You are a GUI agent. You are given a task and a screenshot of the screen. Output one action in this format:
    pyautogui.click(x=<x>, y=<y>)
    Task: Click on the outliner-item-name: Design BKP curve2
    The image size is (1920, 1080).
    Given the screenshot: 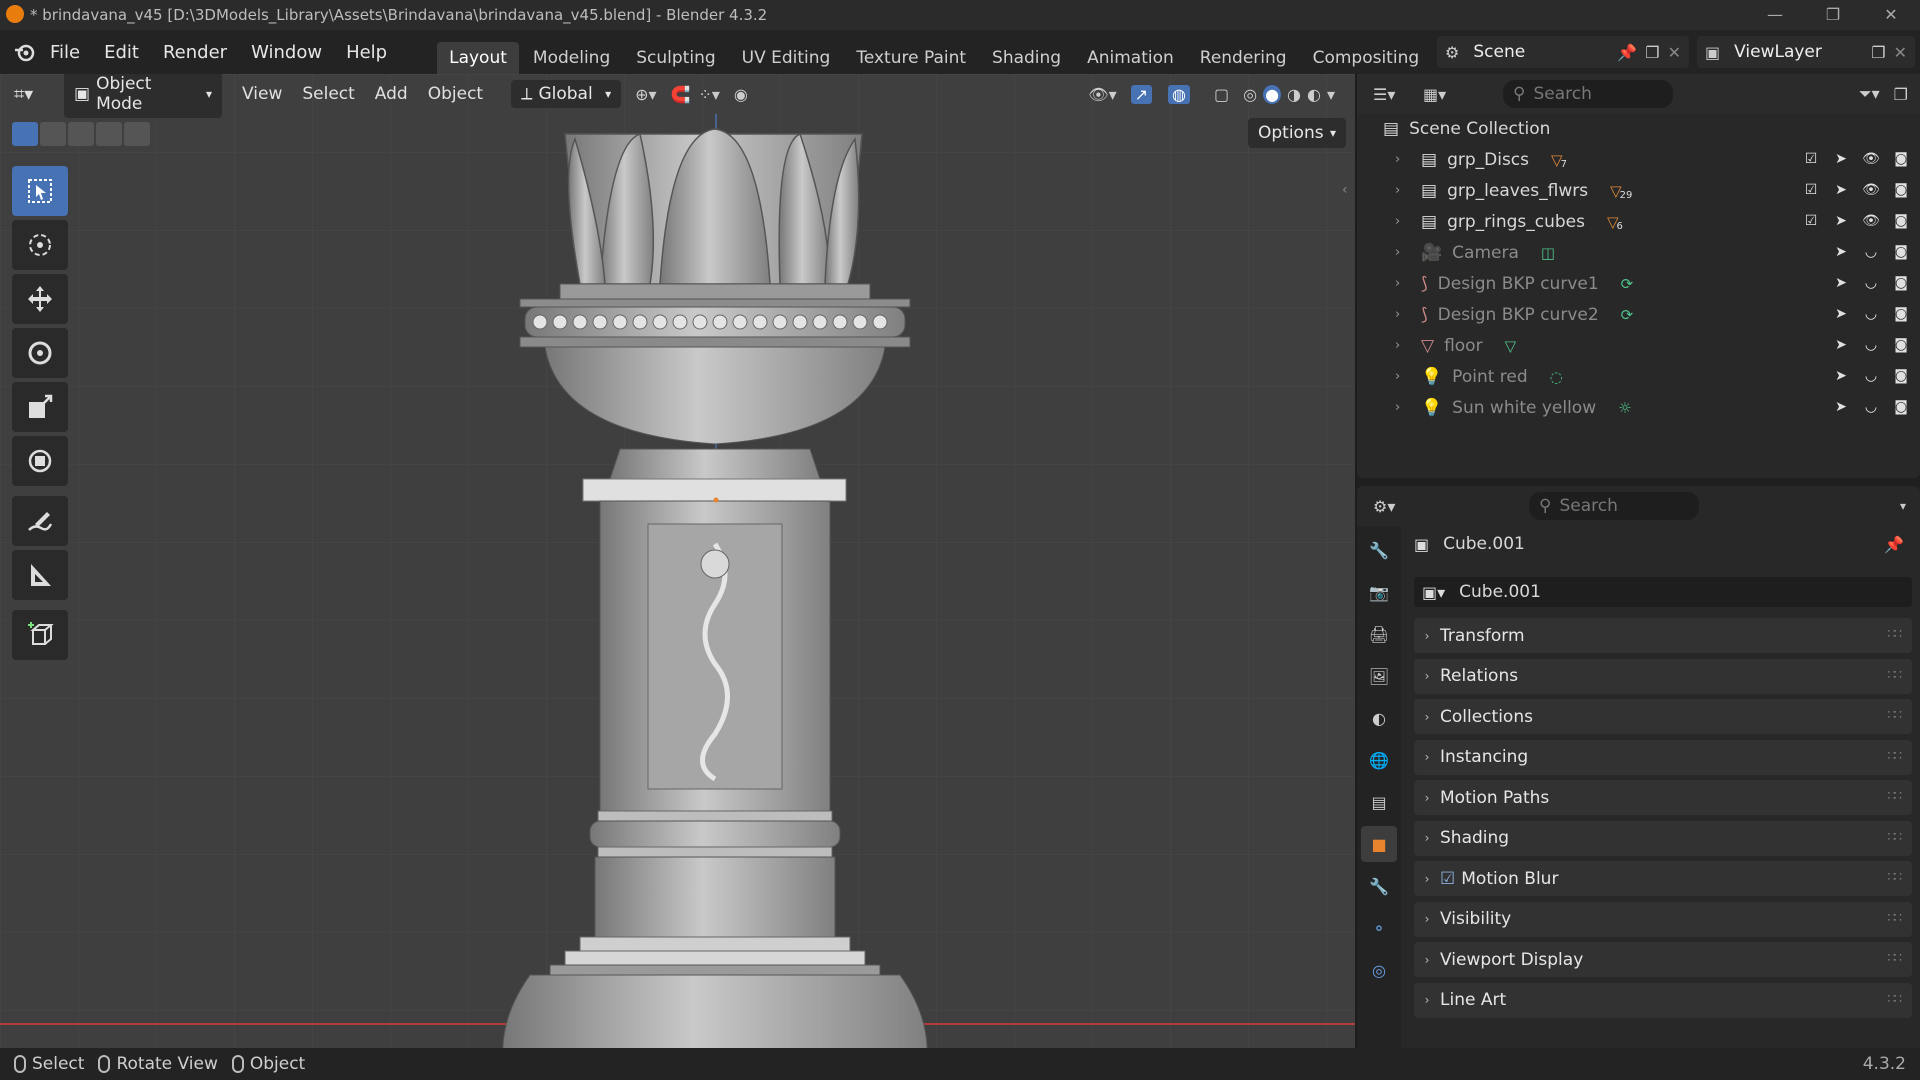 What is the action you would take?
    pyautogui.click(x=1518, y=315)
    